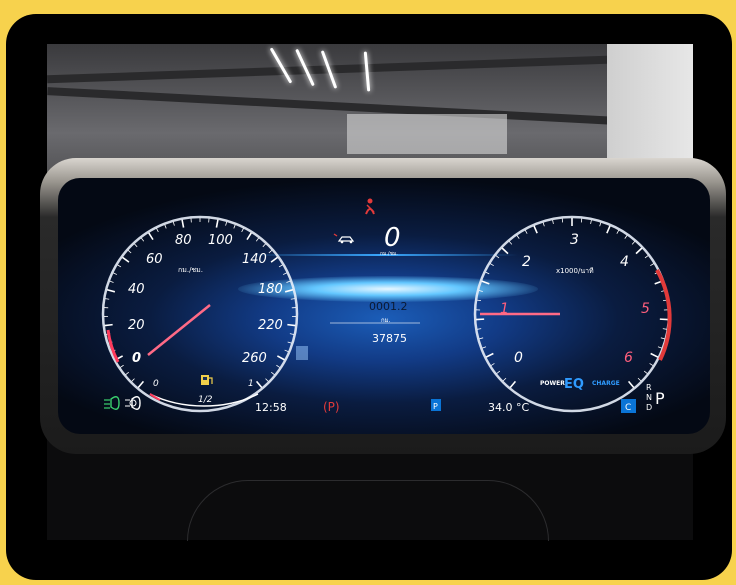 This screenshot has height=585, width=736. Describe the element at coordinates (190, 270) in the screenshot. I see `speed-unit-label: กม./ชม.` at that location.